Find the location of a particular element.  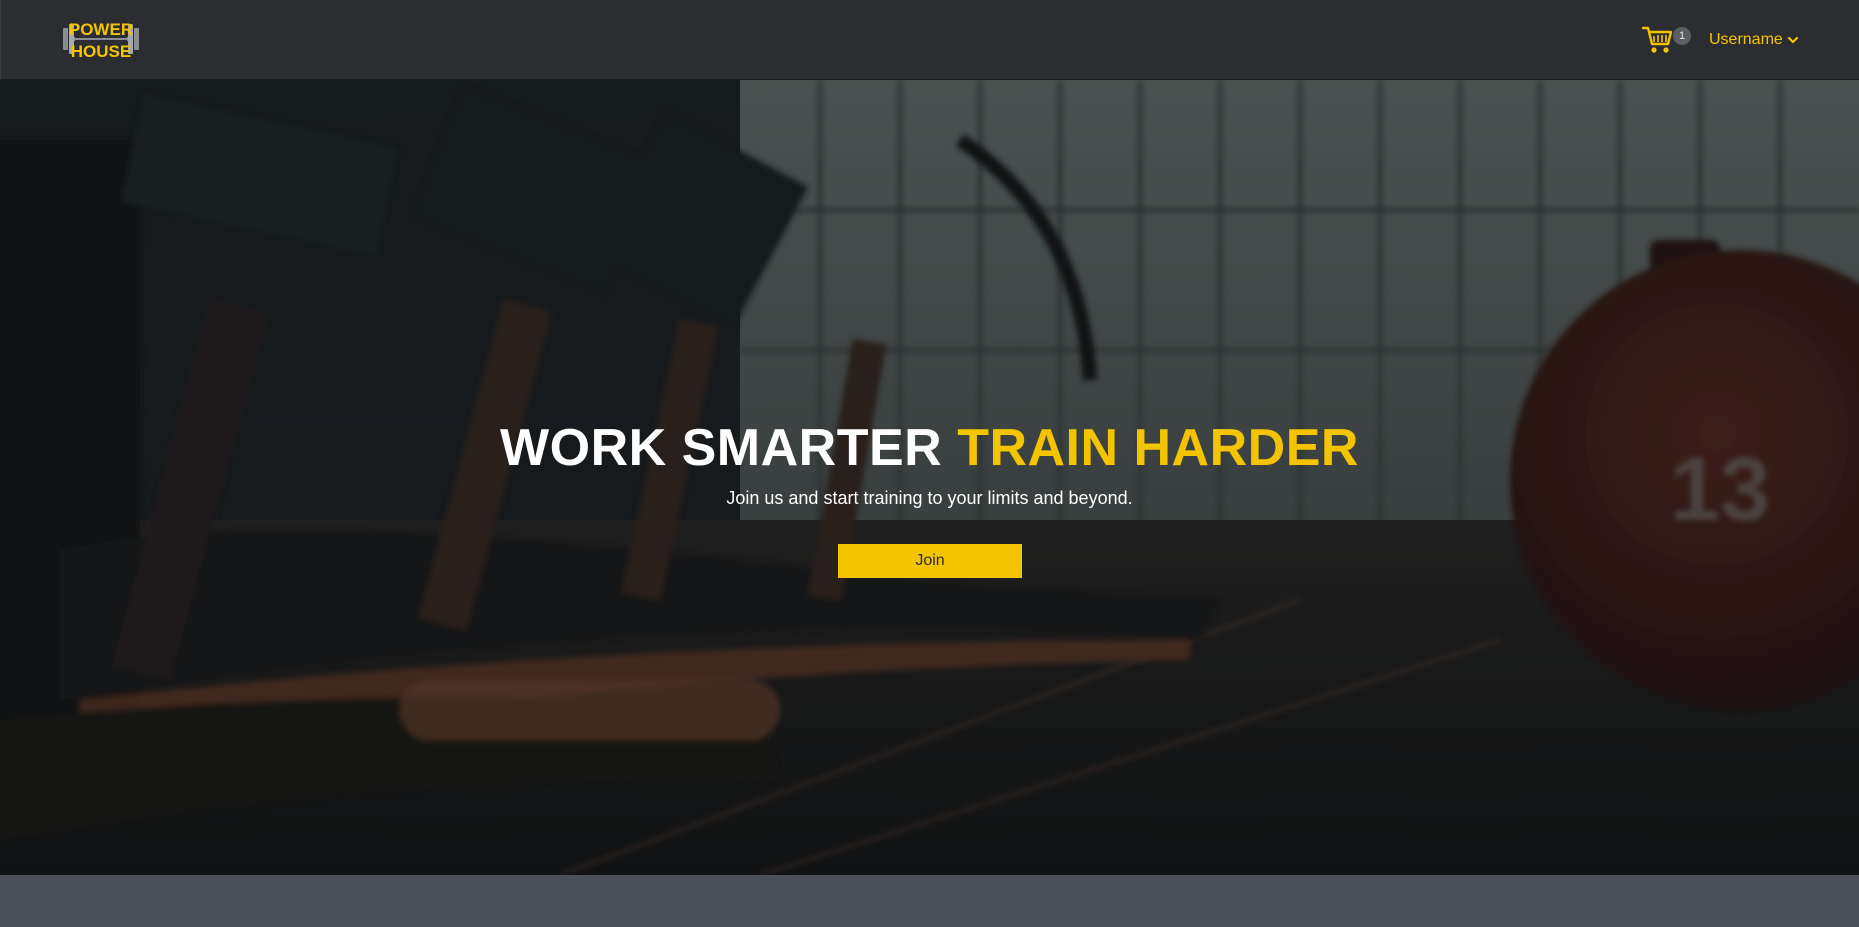

hero-title-white: WORK SMARTER is located at coordinates (721, 448).